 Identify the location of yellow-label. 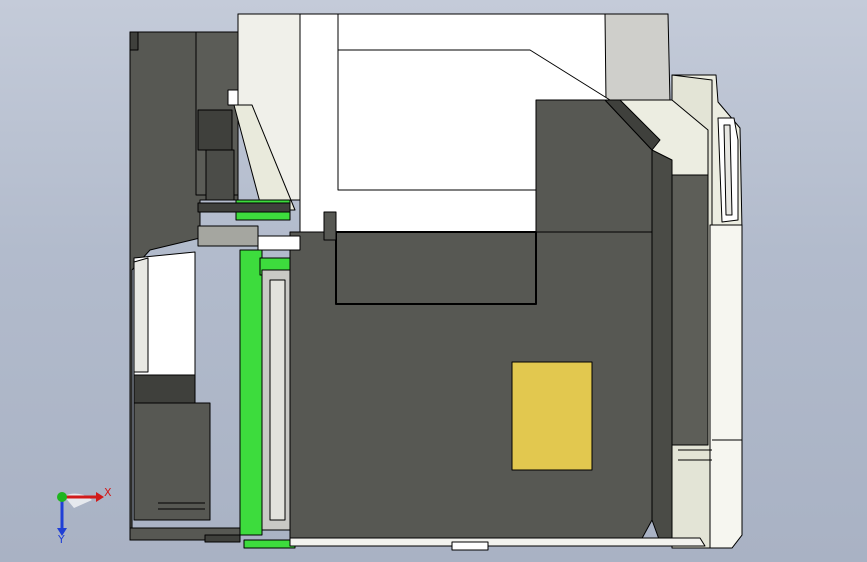
(552, 416).